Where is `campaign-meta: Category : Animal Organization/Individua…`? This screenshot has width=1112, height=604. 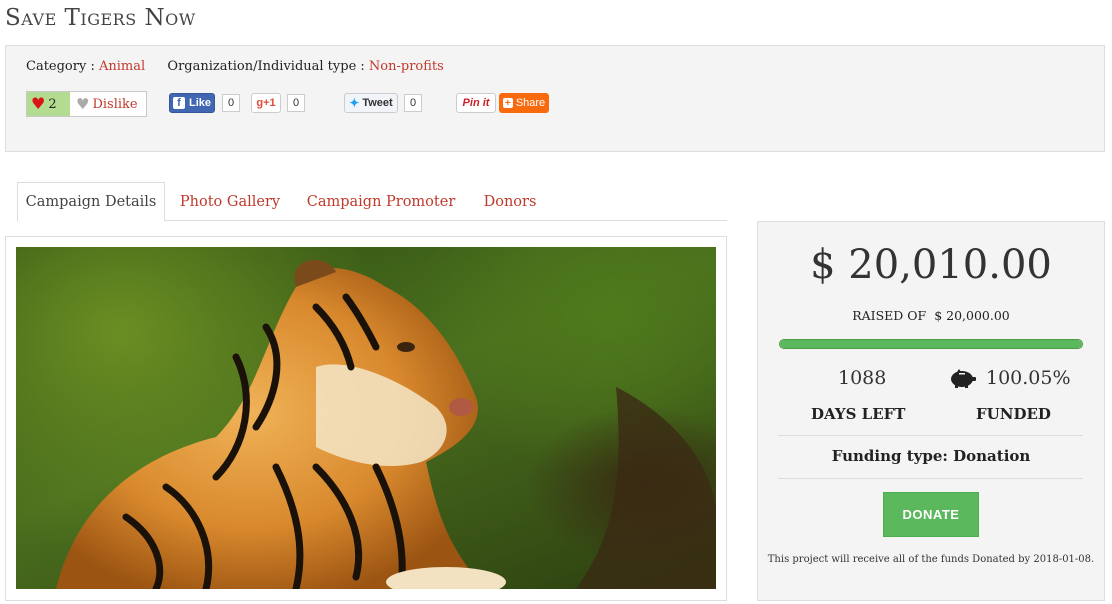 campaign-meta: Category : Animal Organization/Individua… is located at coordinates (235, 66).